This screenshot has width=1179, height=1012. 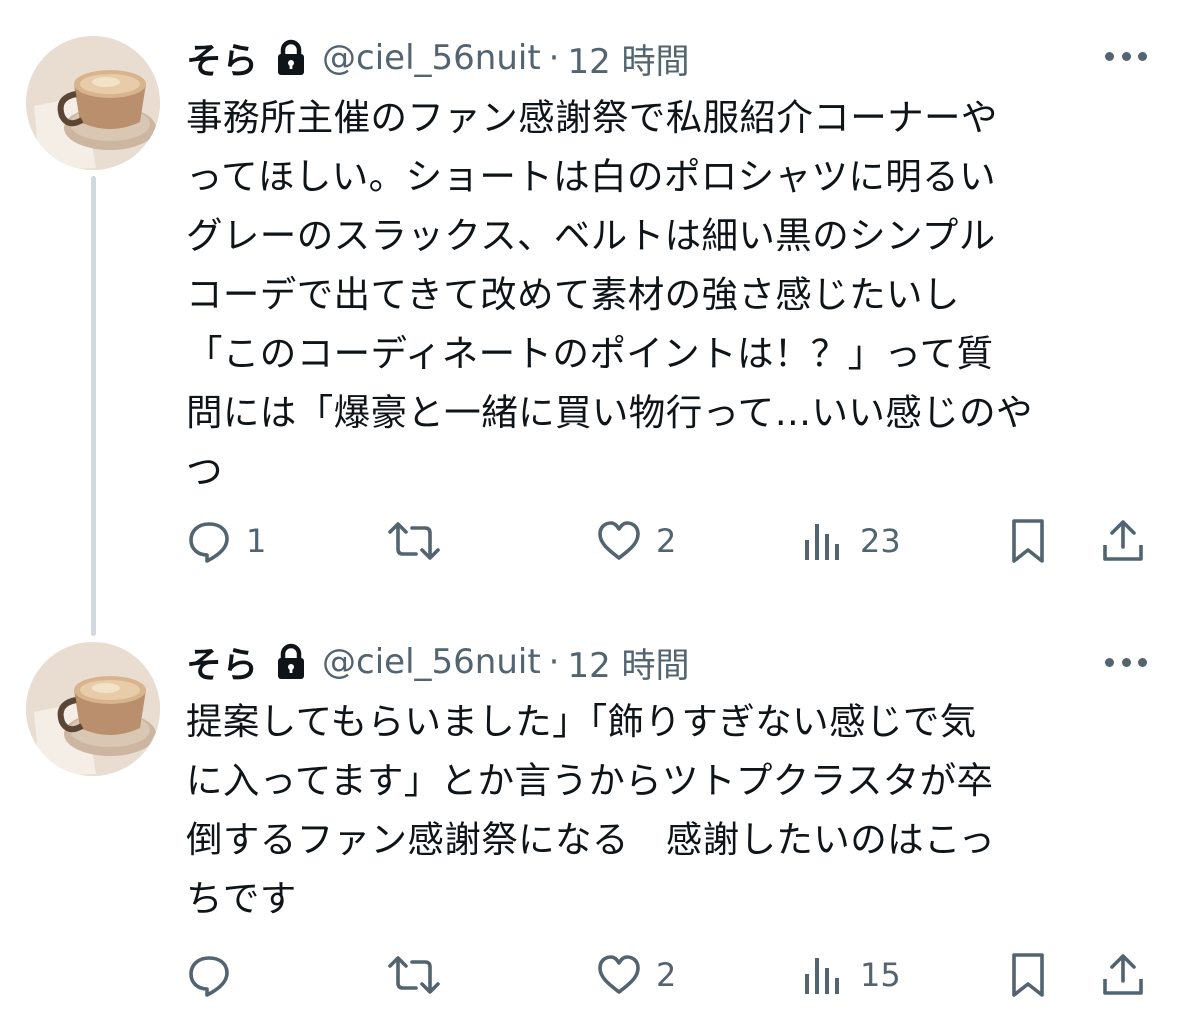 What do you see at coordinates (591, 235) in the screenshot?
I see `tweet-text-line: グレーのスラックス、ベルトは細い黒のシンプル` at bounding box center [591, 235].